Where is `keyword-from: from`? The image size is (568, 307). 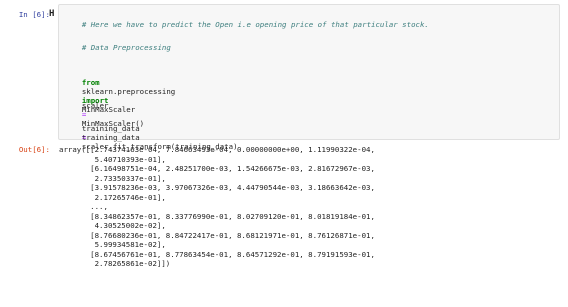 keyword-from: from is located at coordinates (90, 82).